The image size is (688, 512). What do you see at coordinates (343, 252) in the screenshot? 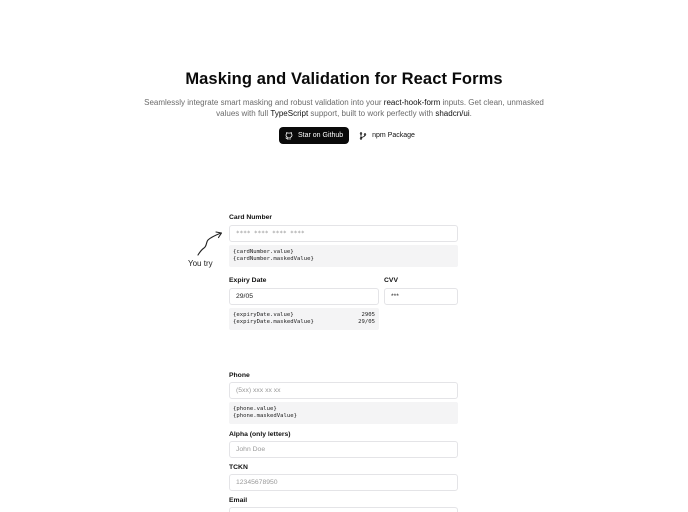
I see `code-row: {cardNumber.value}` at bounding box center [343, 252].